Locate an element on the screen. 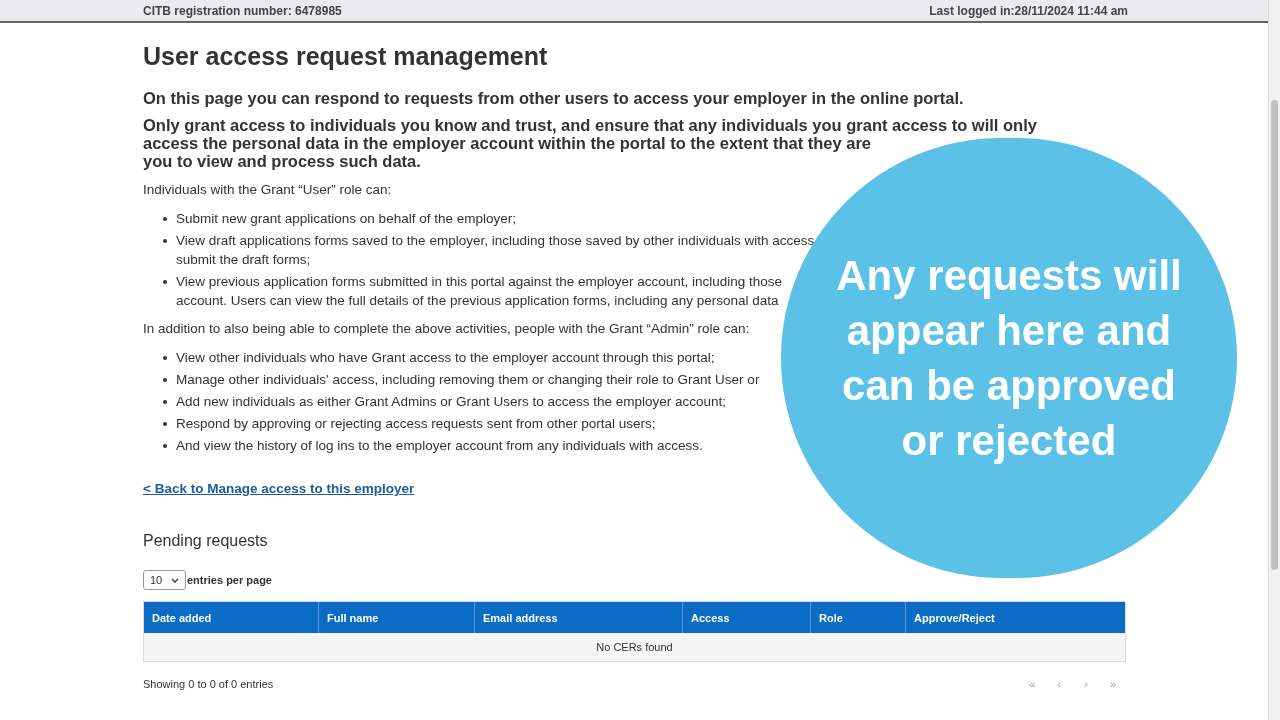 Image resolution: width=1280 pixels, height=720 pixels. bullet-text: Add new individuals as either Grant Admins or Grant Users to access the employer account; is located at coordinates (451, 402).